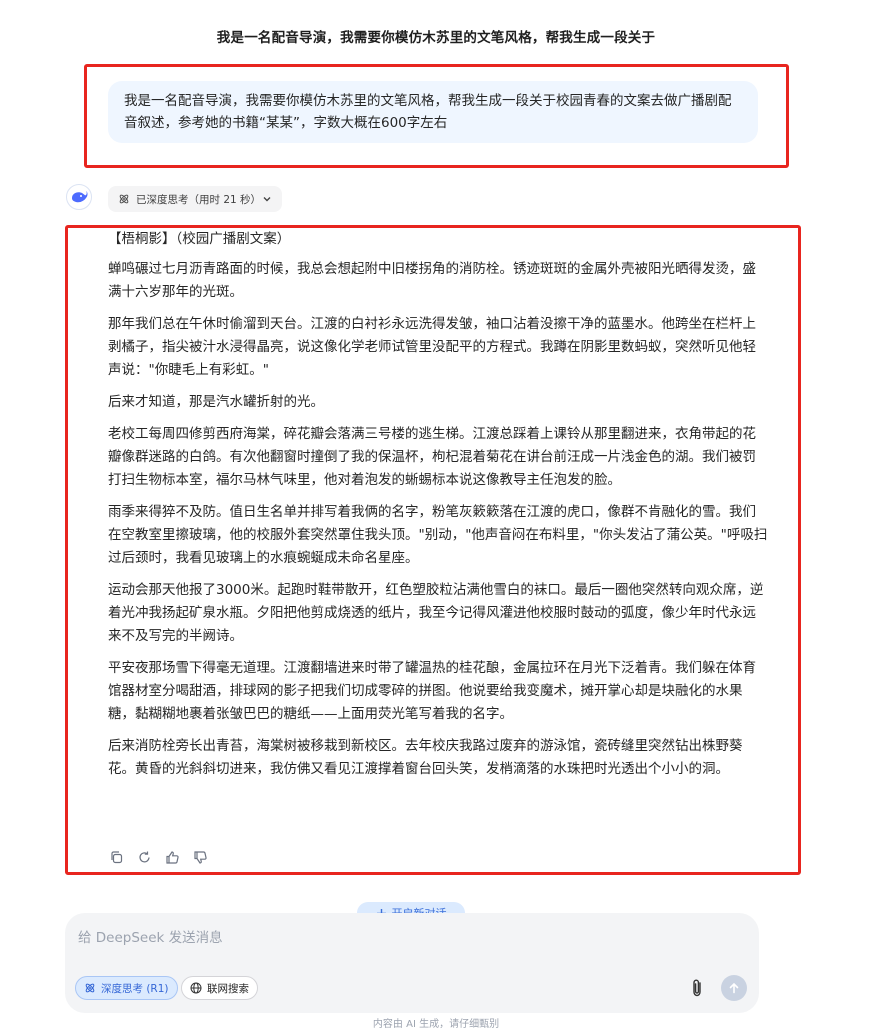 This screenshot has height=1030, width=872. What do you see at coordinates (697, 988) in the screenshot?
I see `paperclip-icon` at bounding box center [697, 988].